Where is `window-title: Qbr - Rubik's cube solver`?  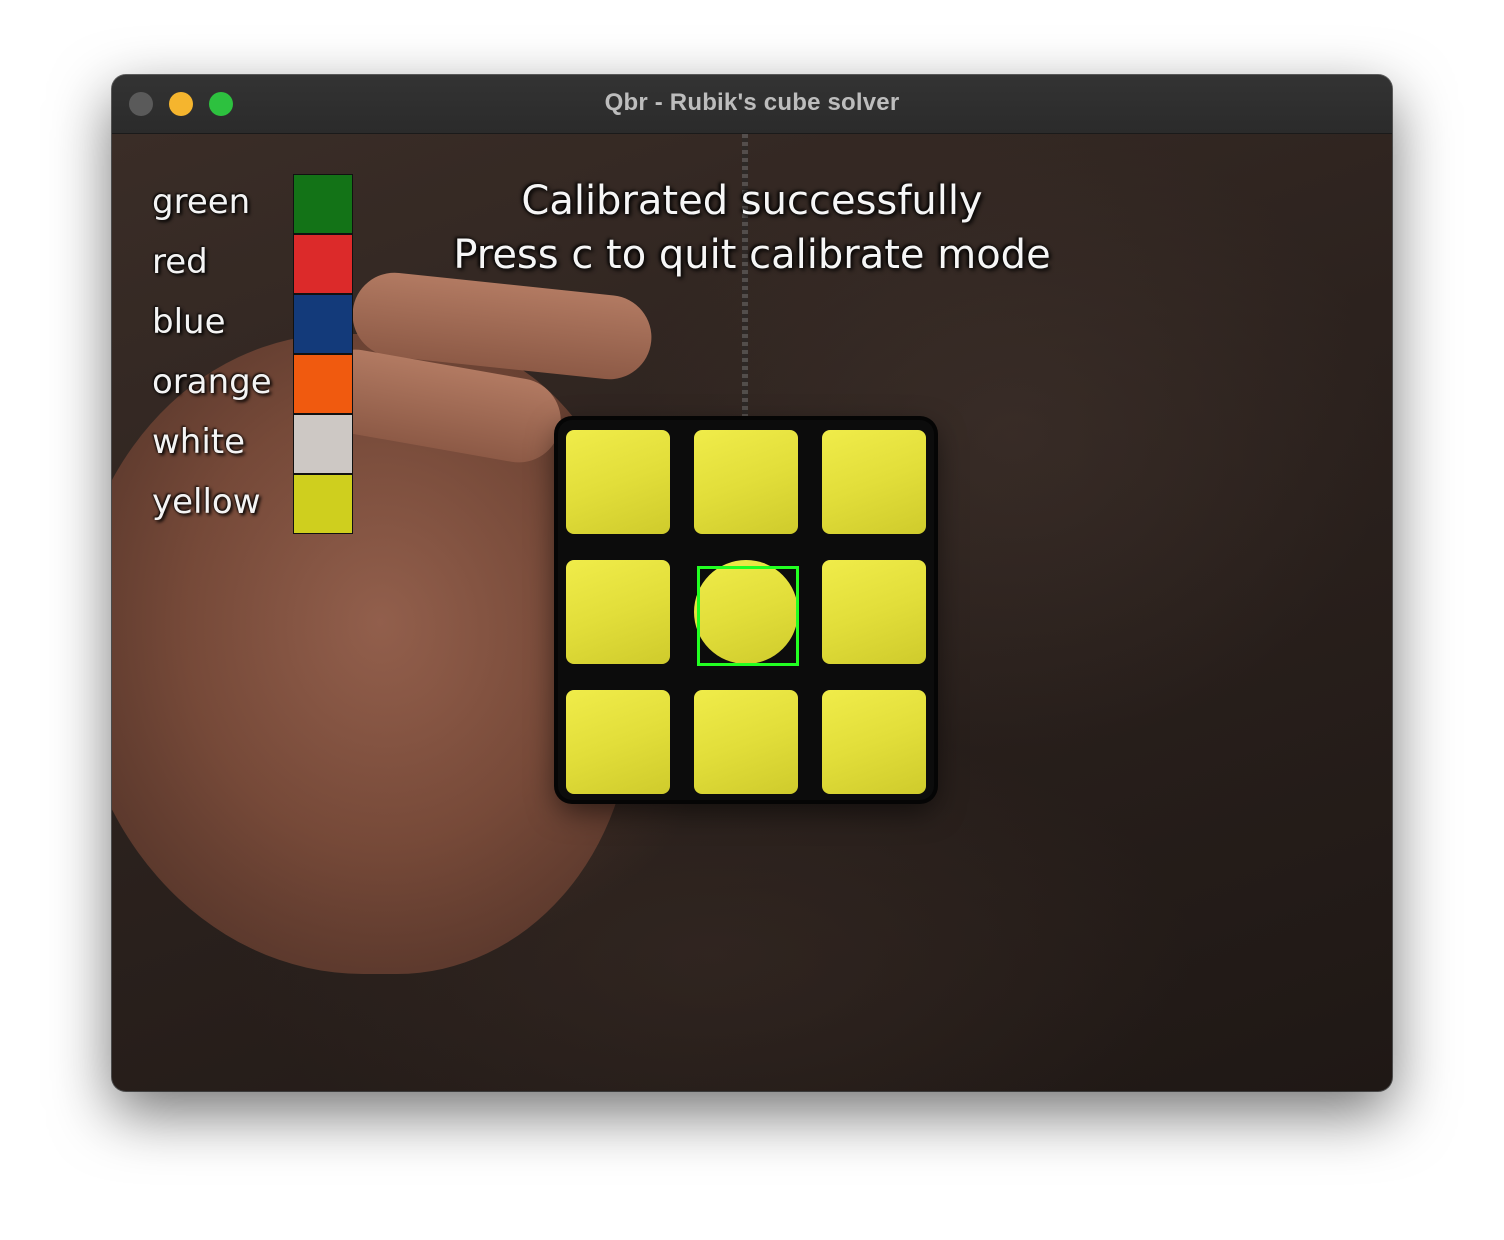 window-title: Qbr - Rubik's cube solver is located at coordinates (752, 102).